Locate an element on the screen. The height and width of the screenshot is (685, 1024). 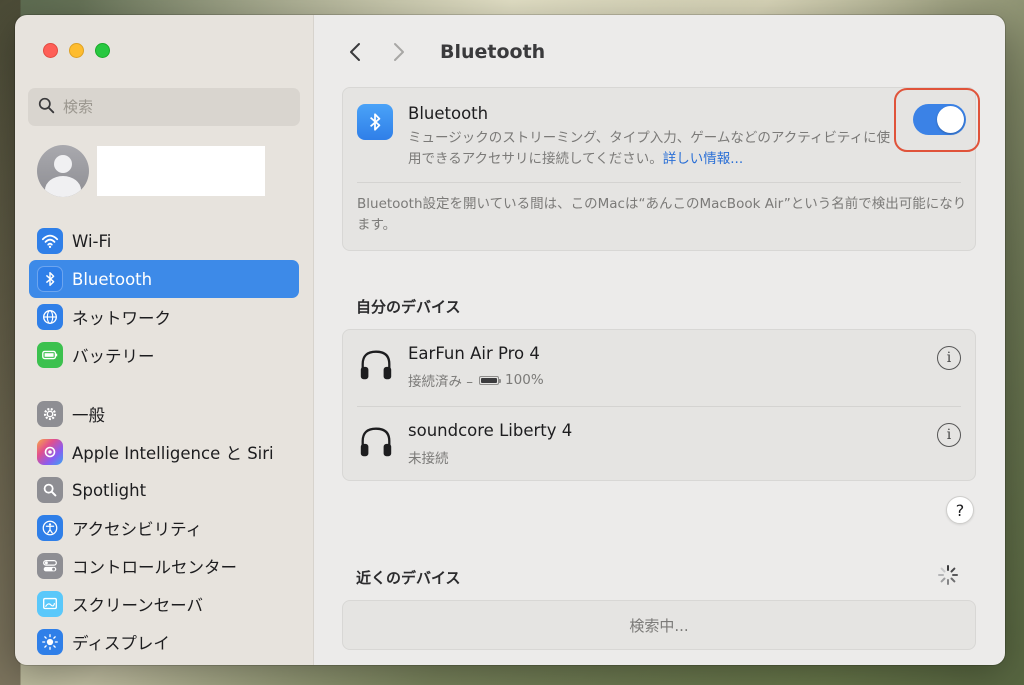
search-icon is located at coordinates (46, 107).